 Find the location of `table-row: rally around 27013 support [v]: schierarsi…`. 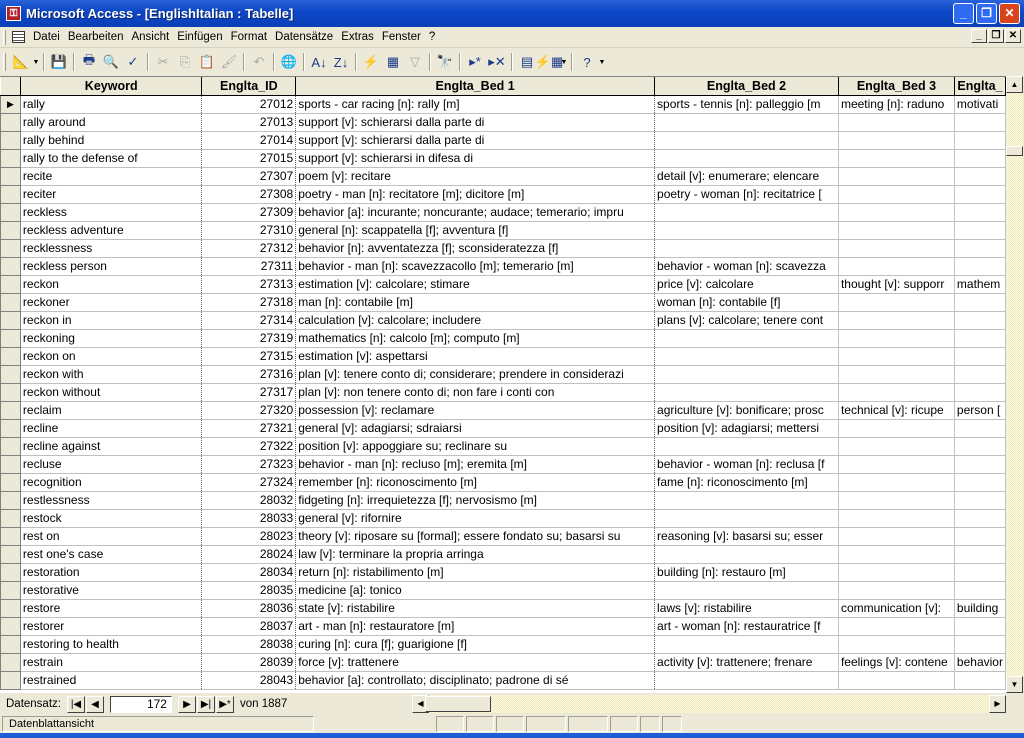

table-row: rally around 27013 support [v]: schierarsi… is located at coordinates (503, 122).